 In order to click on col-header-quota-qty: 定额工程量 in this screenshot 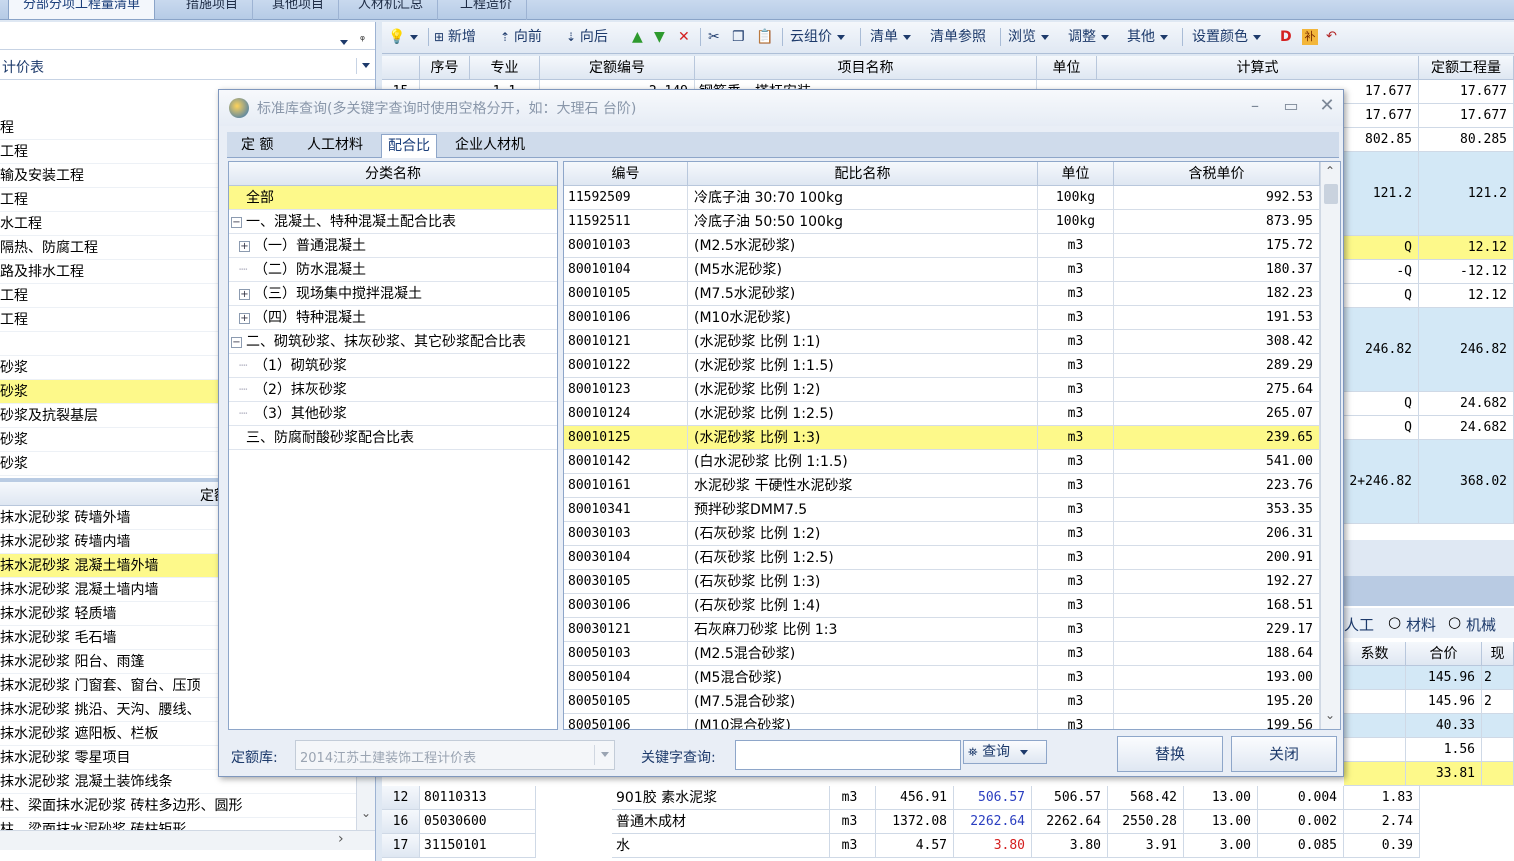, I will do `click(1466, 68)`.